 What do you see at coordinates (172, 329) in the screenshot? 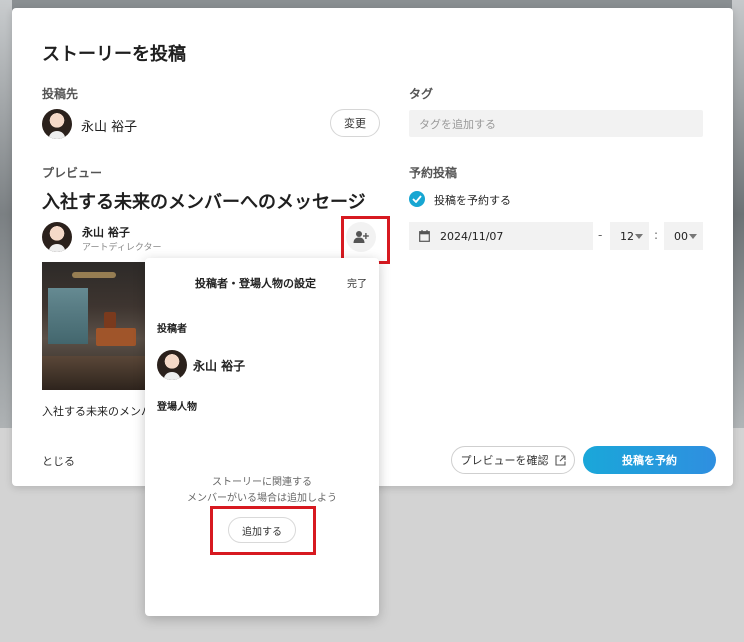
I see `poster-label: 投稿者` at bounding box center [172, 329].